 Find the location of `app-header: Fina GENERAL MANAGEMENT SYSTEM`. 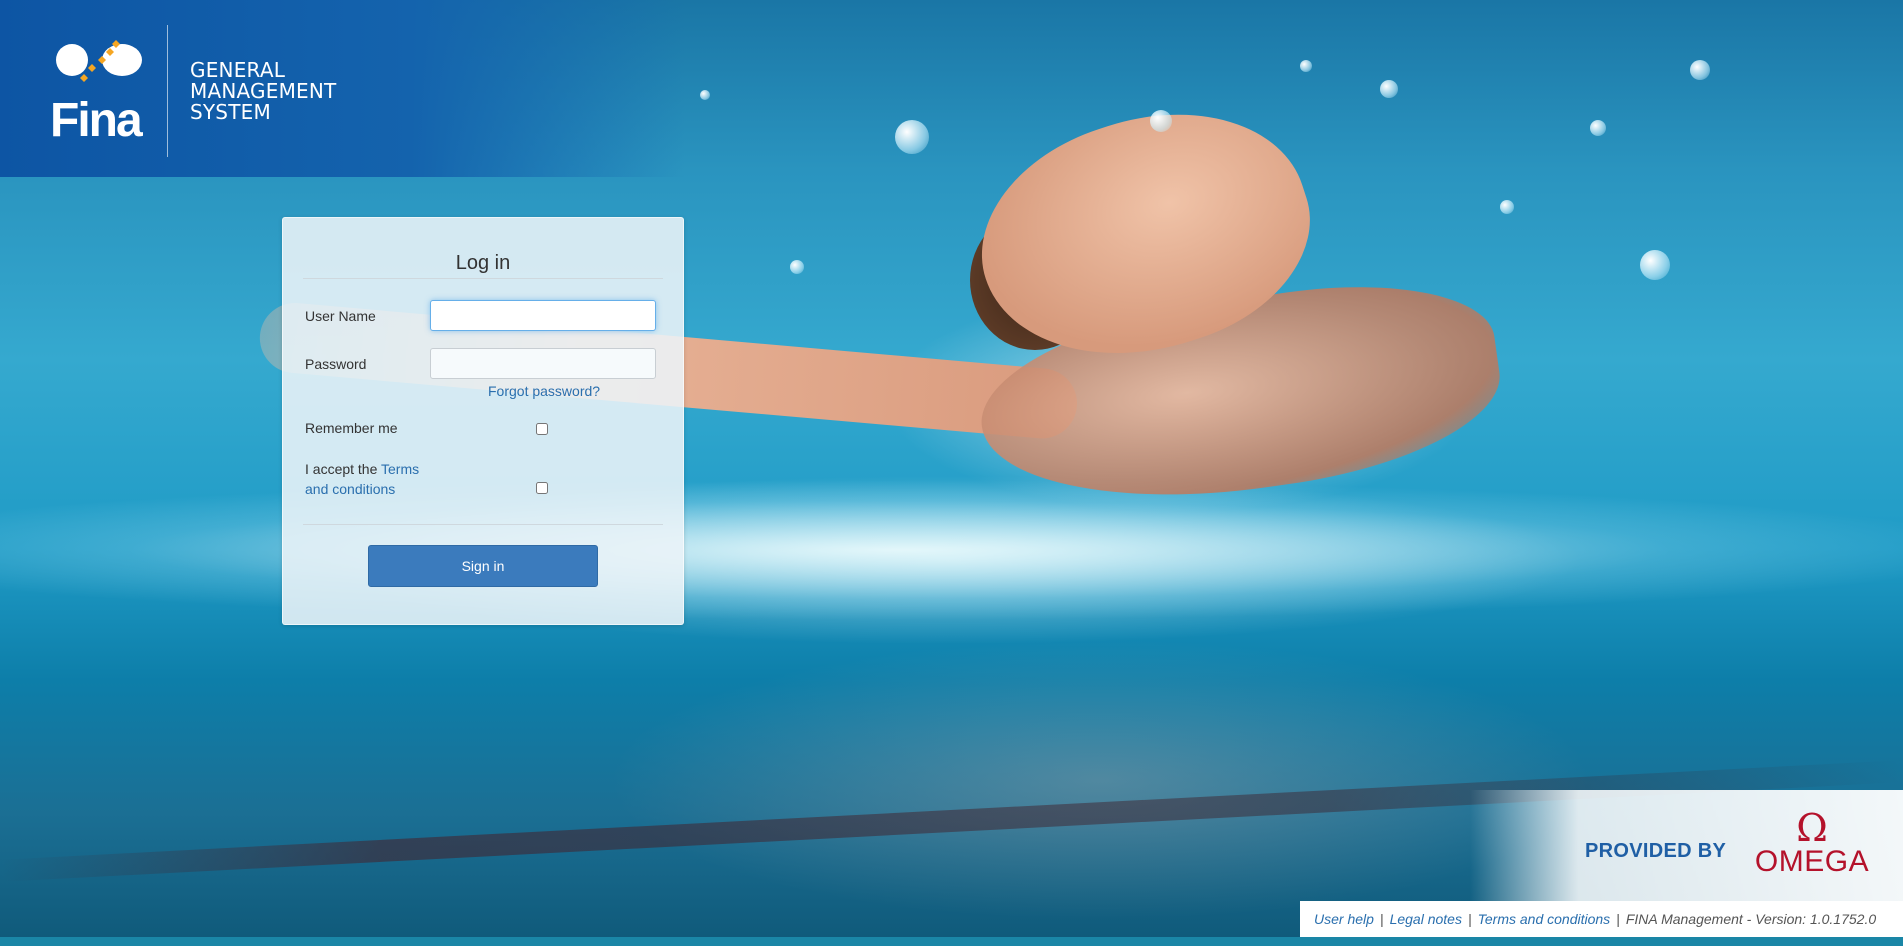

app-header: Fina GENERAL MANAGEMENT SYSTEM is located at coordinates (342, 88).